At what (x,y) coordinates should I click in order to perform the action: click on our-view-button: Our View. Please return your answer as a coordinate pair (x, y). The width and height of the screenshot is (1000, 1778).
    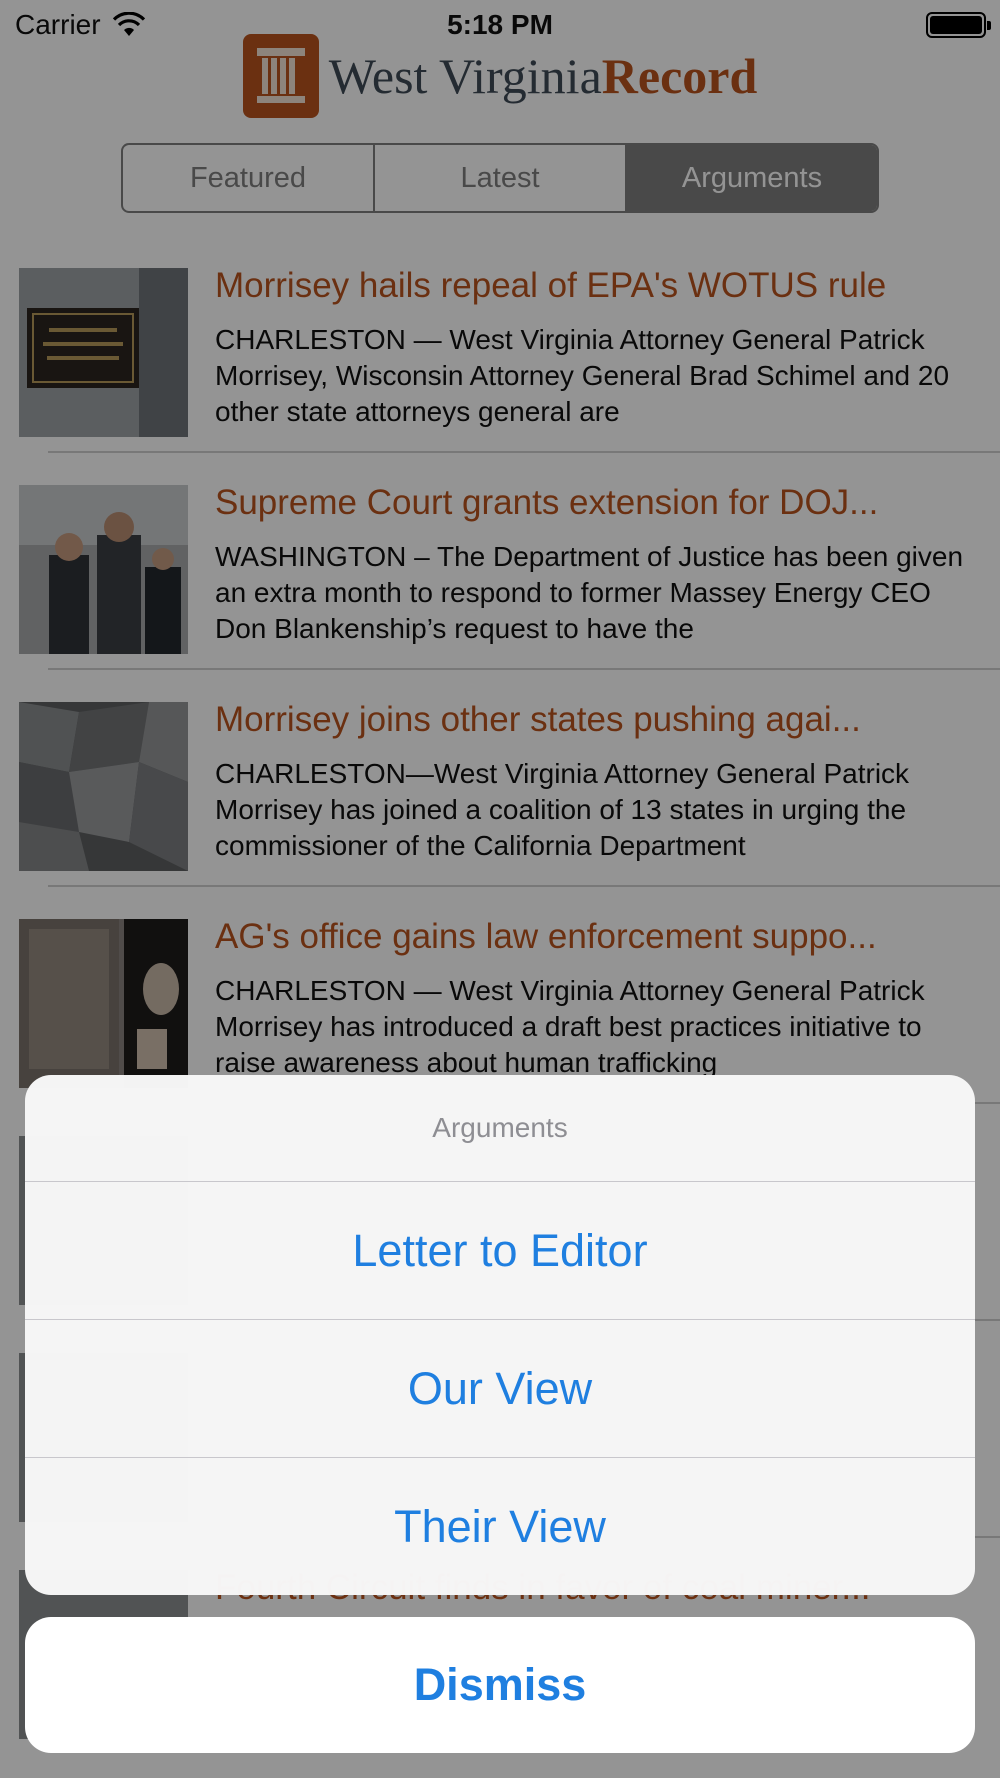
    Looking at the image, I should click on (500, 1389).